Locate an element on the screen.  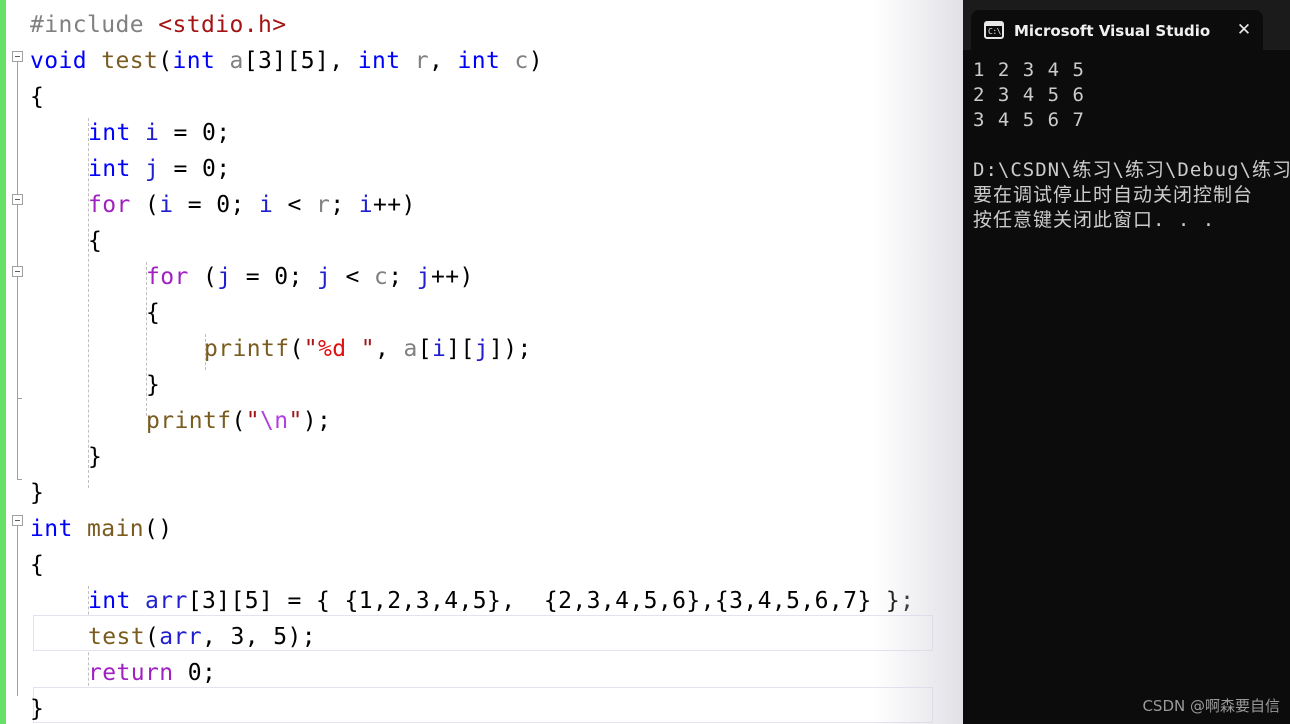
code-token: #include is located at coordinates (94, 25).